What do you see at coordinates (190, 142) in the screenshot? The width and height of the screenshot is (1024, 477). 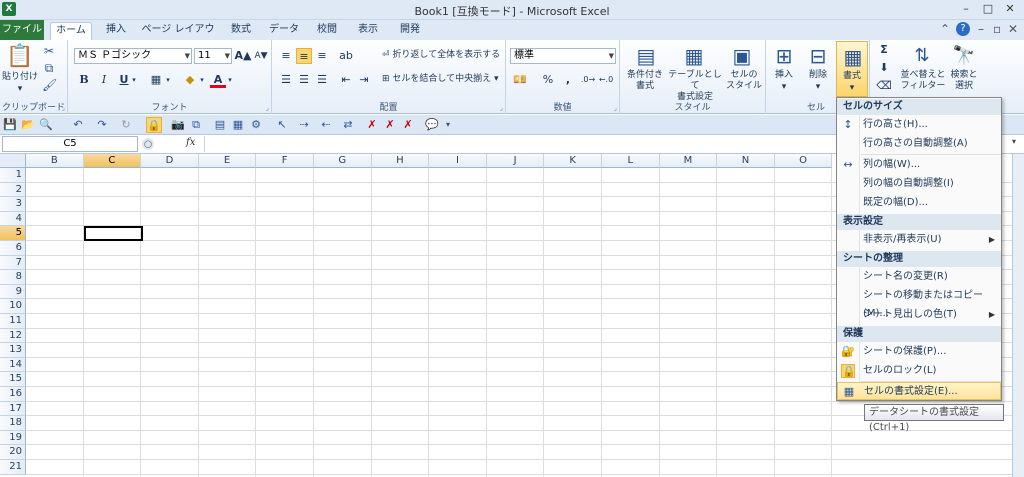 I see `insert-function-button: fx` at bounding box center [190, 142].